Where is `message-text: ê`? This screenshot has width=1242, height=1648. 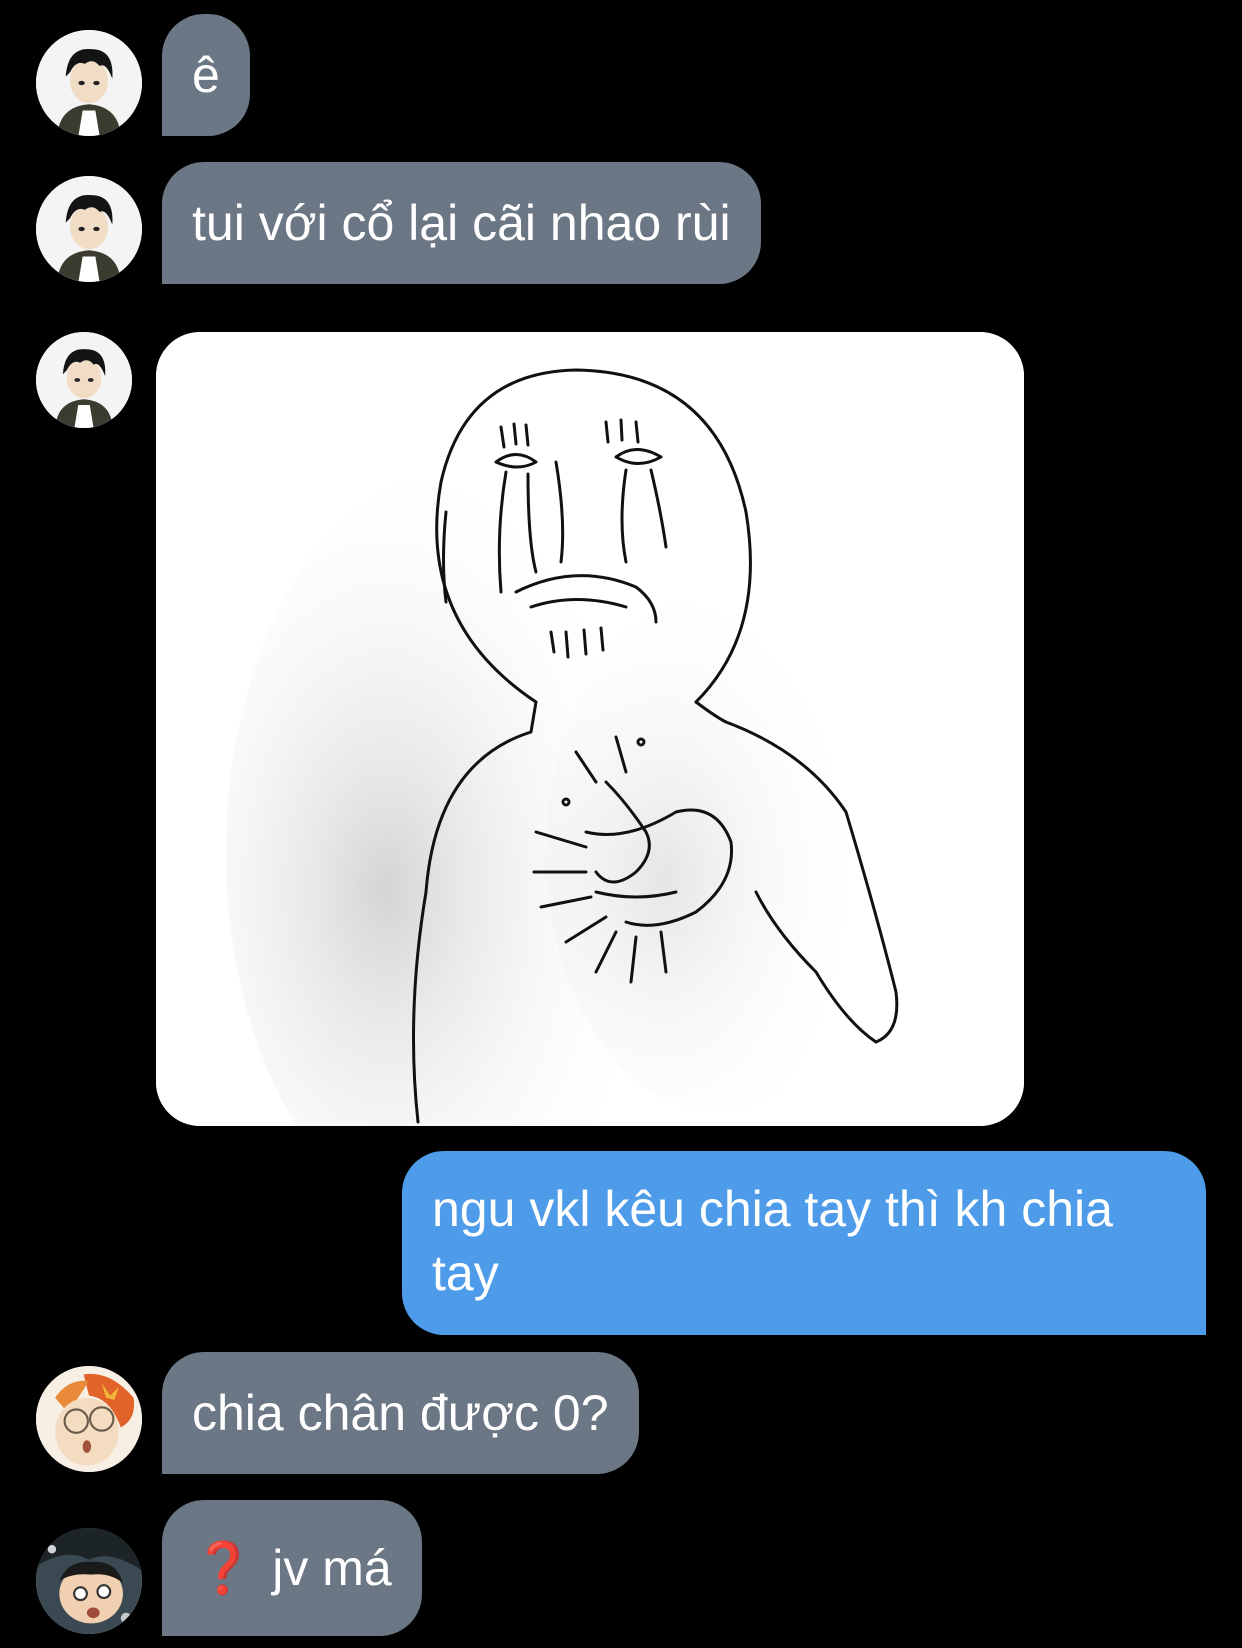
message-text: ê is located at coordinates (206, 75).